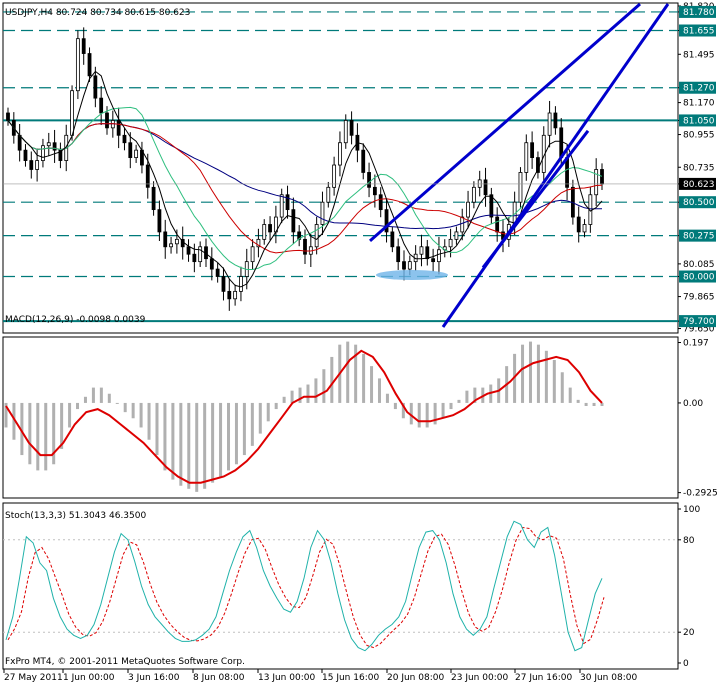  I want to click on level-tag-label: 81.780, so click(699, 13).